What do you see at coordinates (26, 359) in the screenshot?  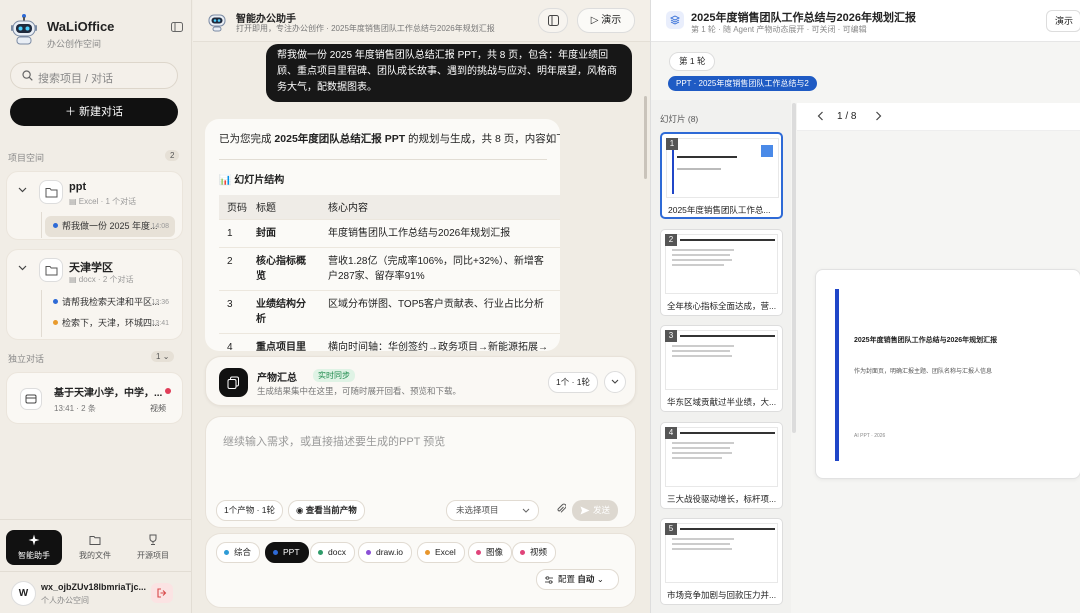 I see `solo-section-label: 独立对话` at bounding box center [26, 359].